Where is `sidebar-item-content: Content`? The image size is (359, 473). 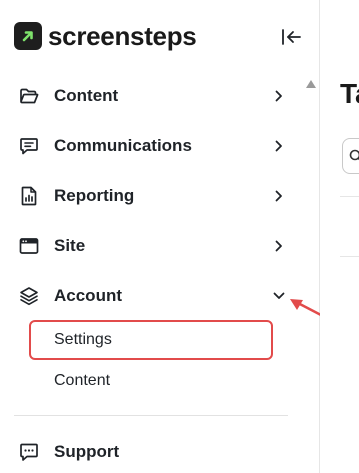
sidebar-item-content: Content is located at coordinates (154, 96).